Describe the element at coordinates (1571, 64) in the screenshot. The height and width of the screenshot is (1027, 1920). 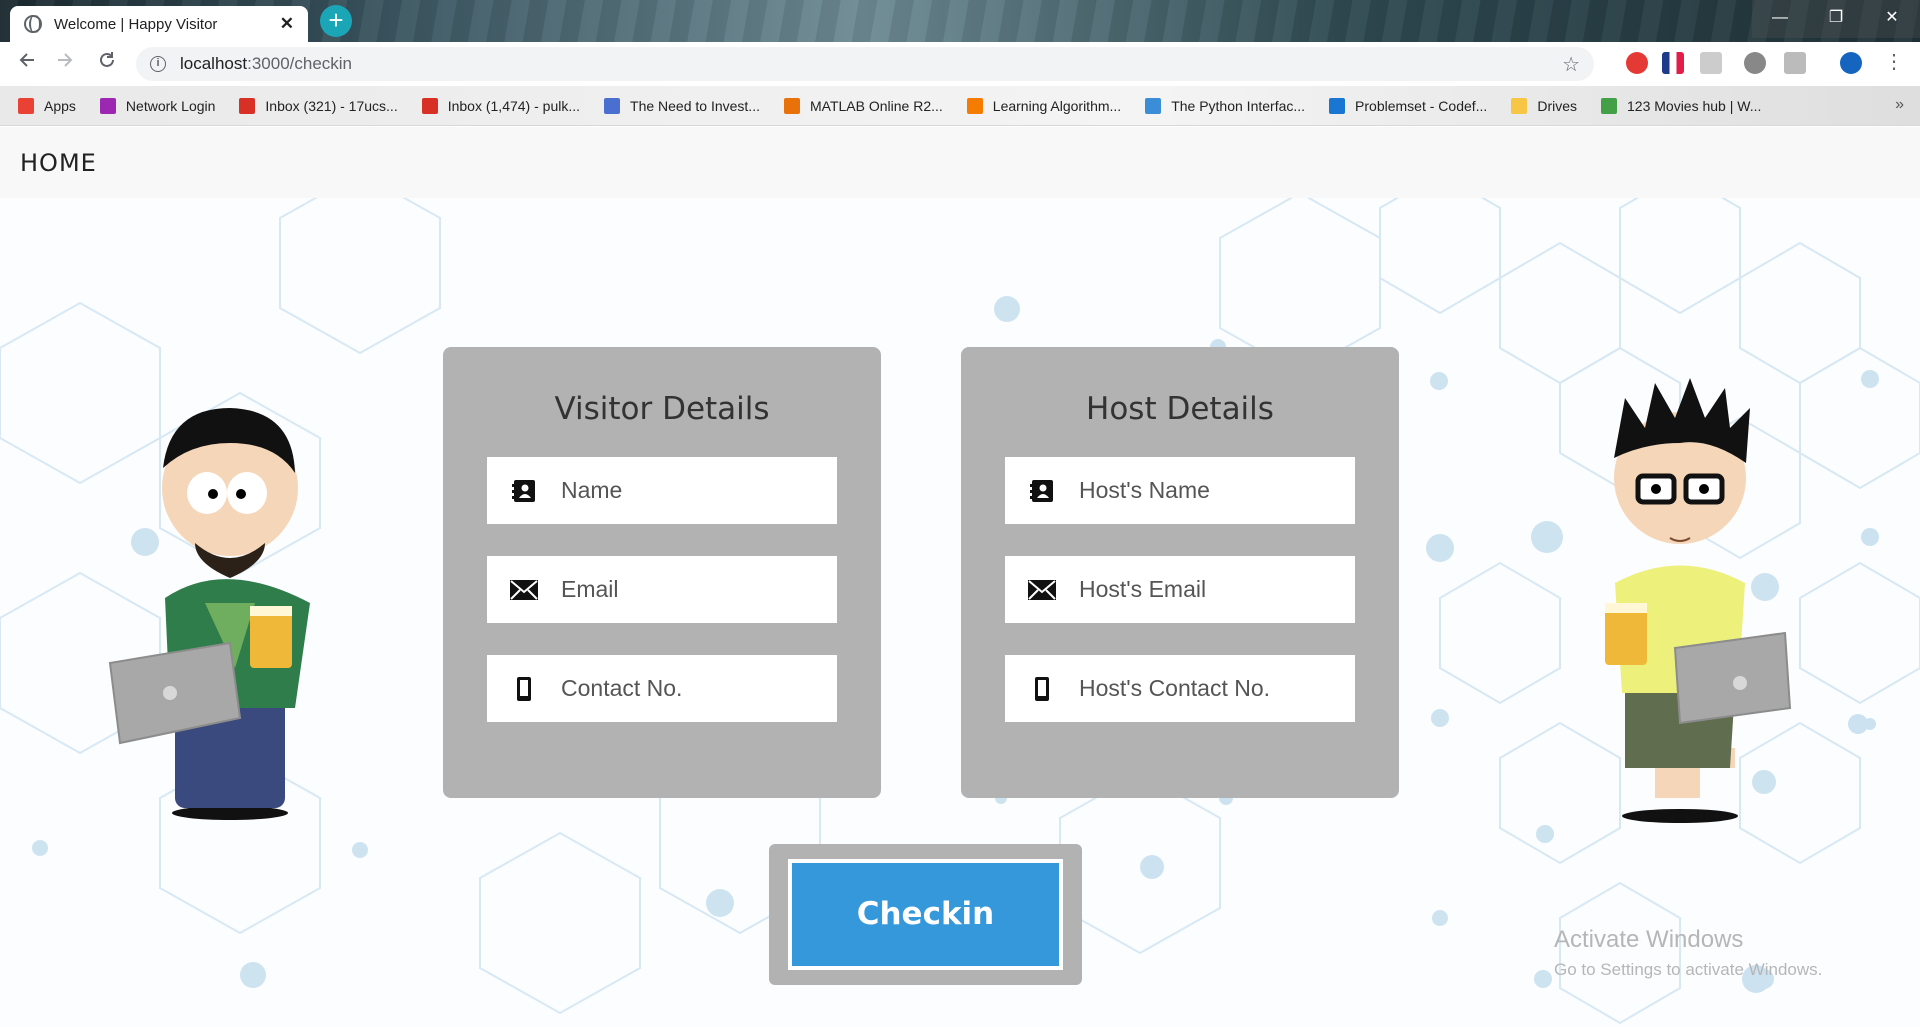
I see `bookmark-star-icon: ☆` at that location.